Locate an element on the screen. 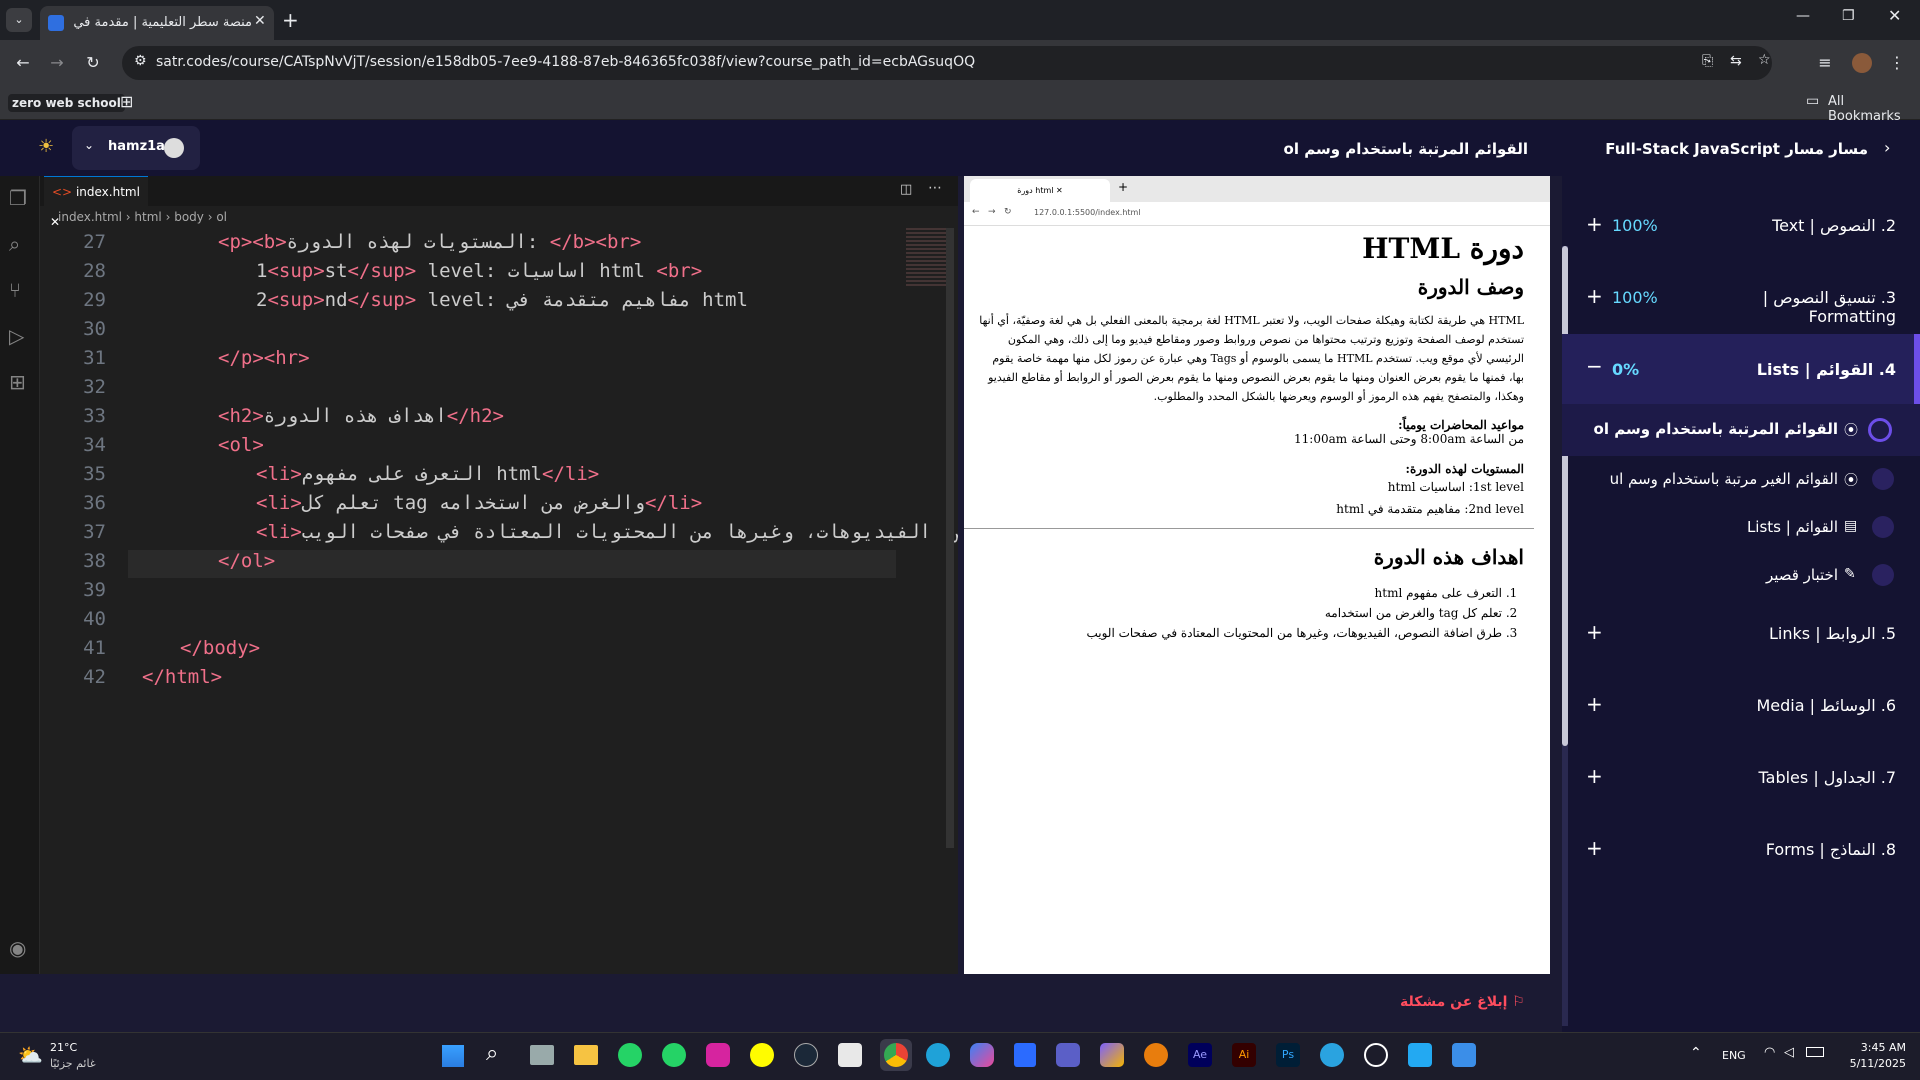 This screenshot has height=1080, width=1920. sidebar-item-links: + 5. الروابط | Links is located at coordinates (1741, 634).